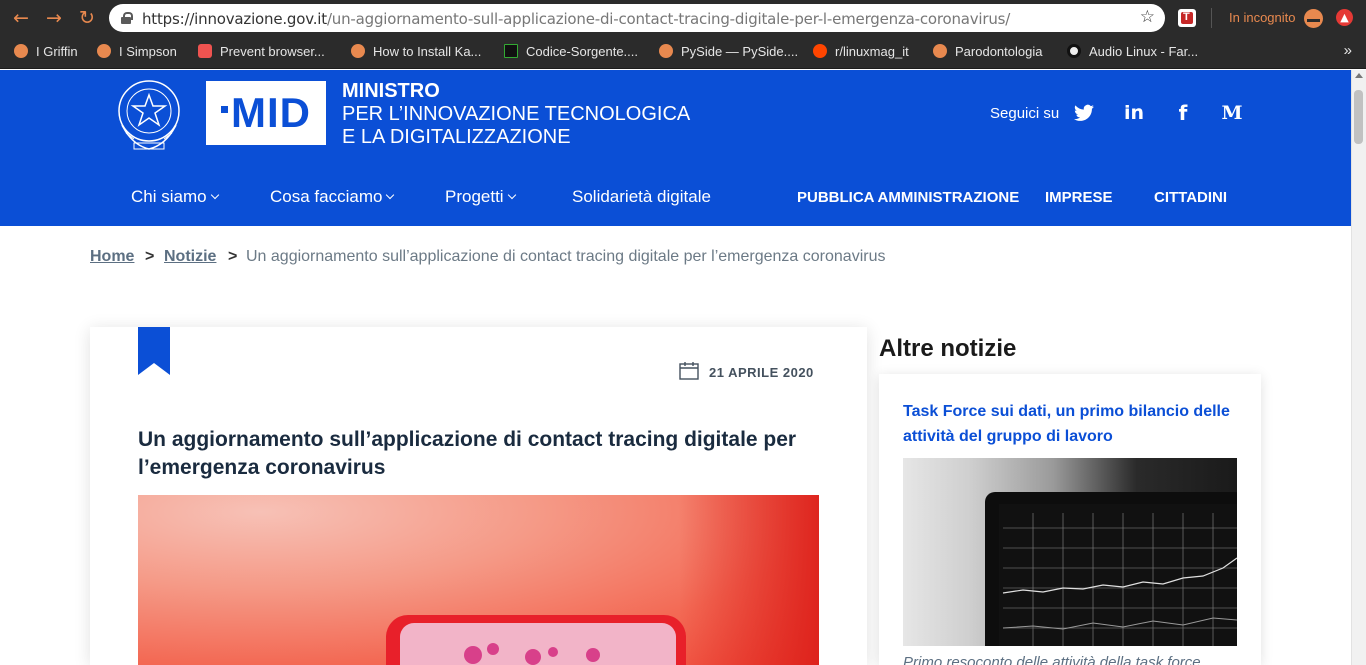 This screenshot has height=665, width=1366. Describe the element at coordinates (1190, 197) in the screenshot. I see `nav-cittadini: CITTADINI` at that location.